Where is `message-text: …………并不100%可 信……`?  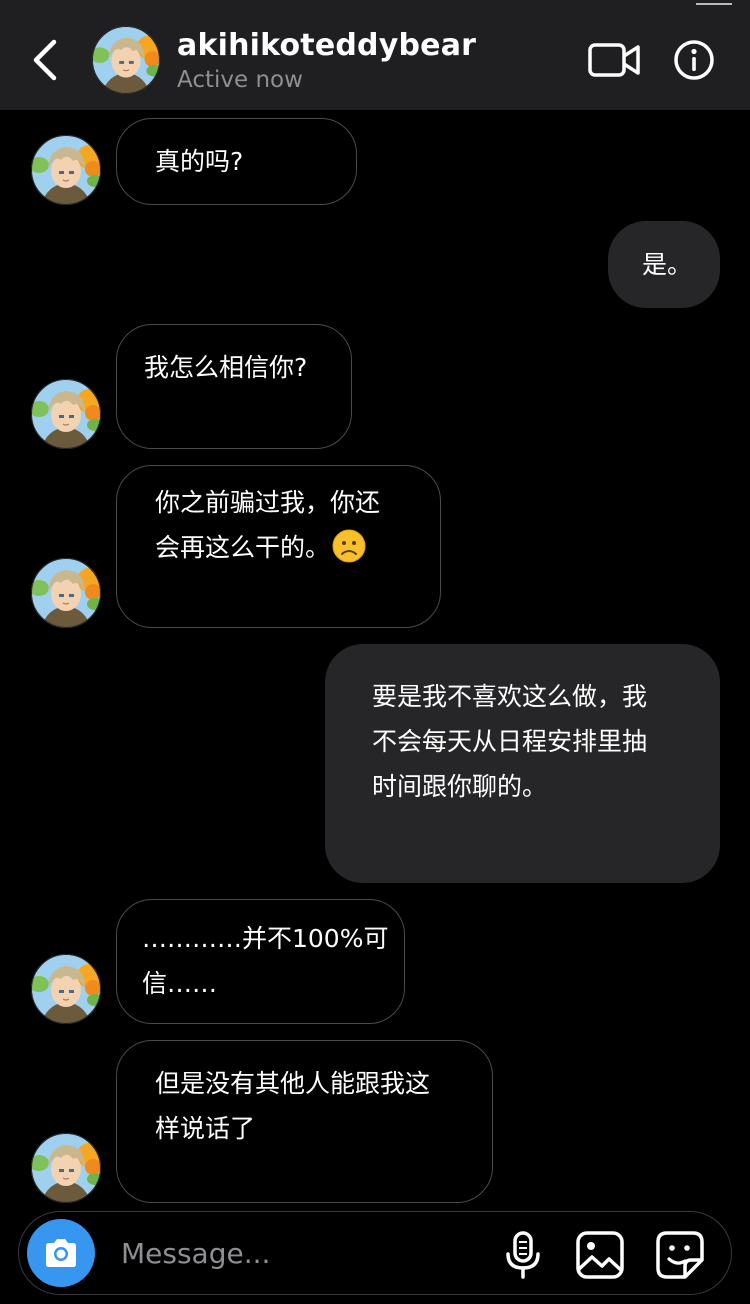
message-text: …………并不100%可 信…… is located at coordinates (265, 961).